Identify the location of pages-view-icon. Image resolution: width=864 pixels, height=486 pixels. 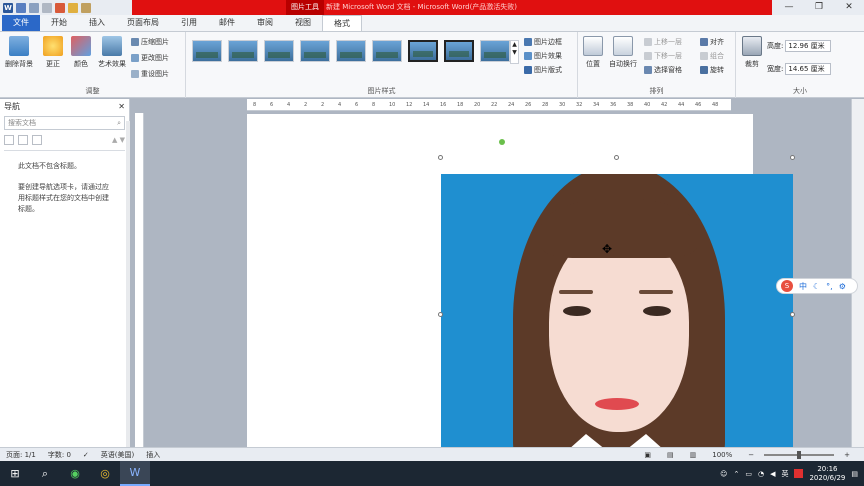
(23, 140).